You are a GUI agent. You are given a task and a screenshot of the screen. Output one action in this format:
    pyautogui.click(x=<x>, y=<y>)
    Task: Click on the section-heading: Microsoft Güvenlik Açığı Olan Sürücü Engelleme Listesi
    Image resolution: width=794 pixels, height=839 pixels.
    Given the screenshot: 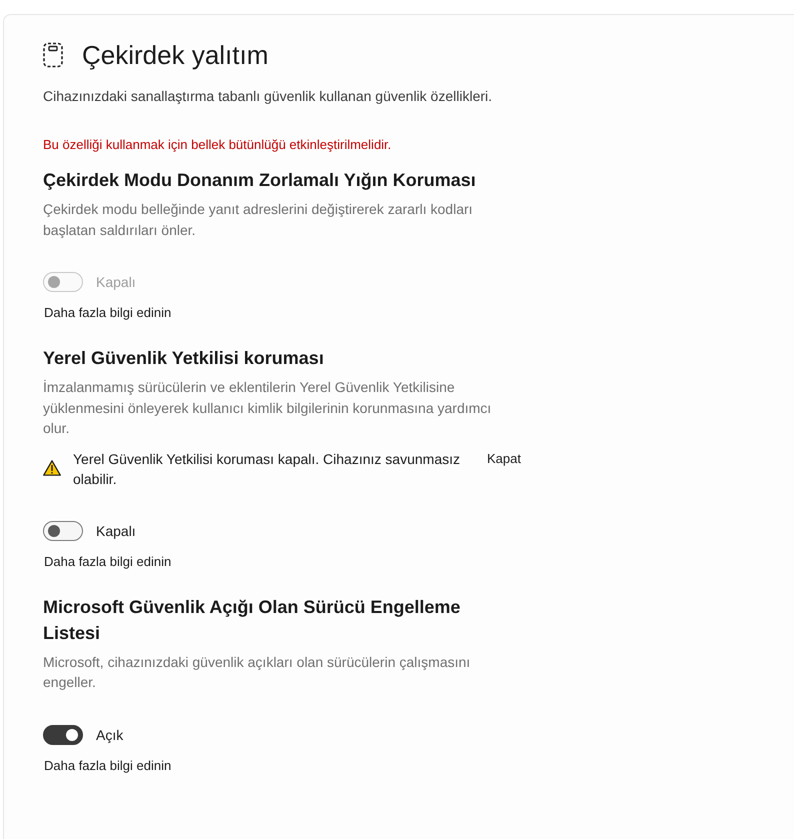 What is the action you would take?
    pyautogui.click(x=252, y=620)
    